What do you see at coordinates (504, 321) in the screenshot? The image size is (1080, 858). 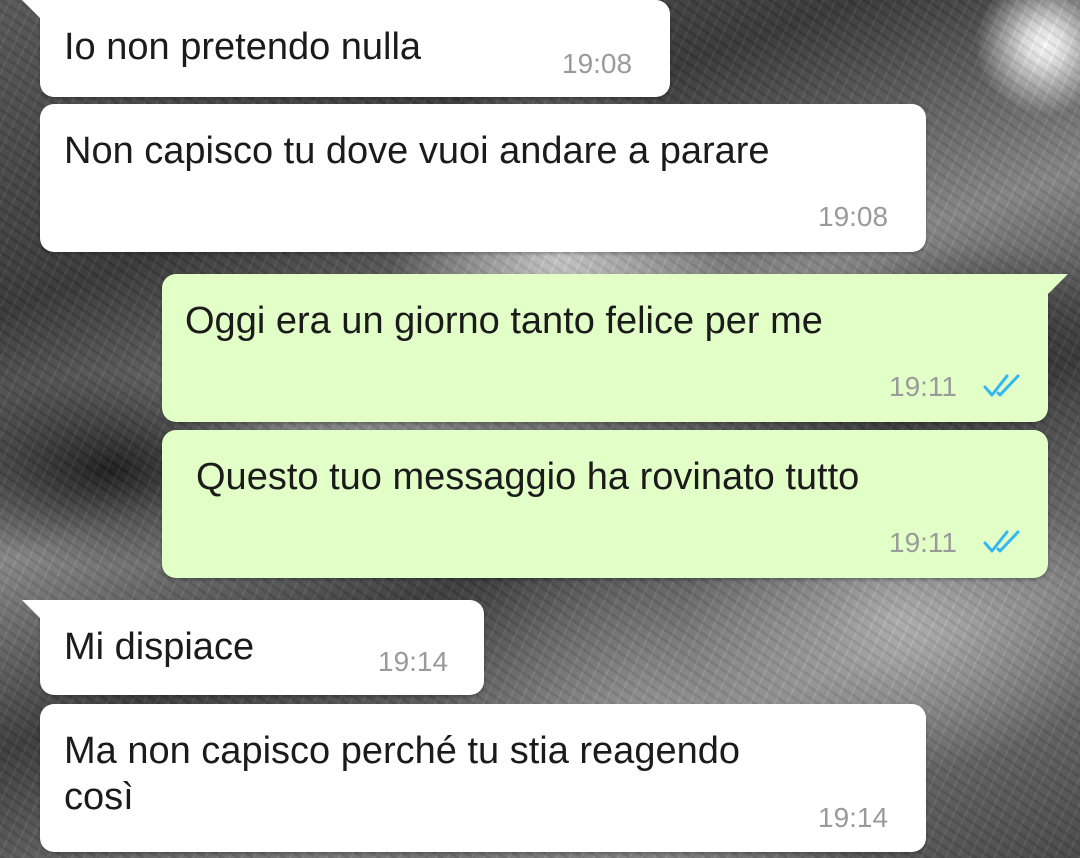 I see `message-text: Oggi era un giorno tanto felice per me` at bounding box center [504, 321].